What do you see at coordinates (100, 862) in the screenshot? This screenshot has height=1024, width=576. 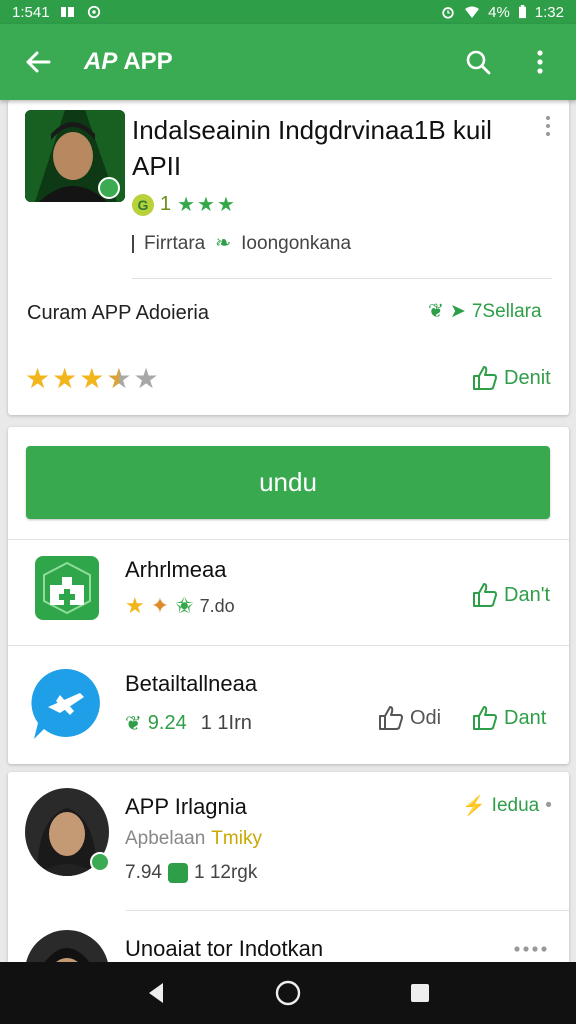 I see `online-badge` at bounding box center [100, 862].